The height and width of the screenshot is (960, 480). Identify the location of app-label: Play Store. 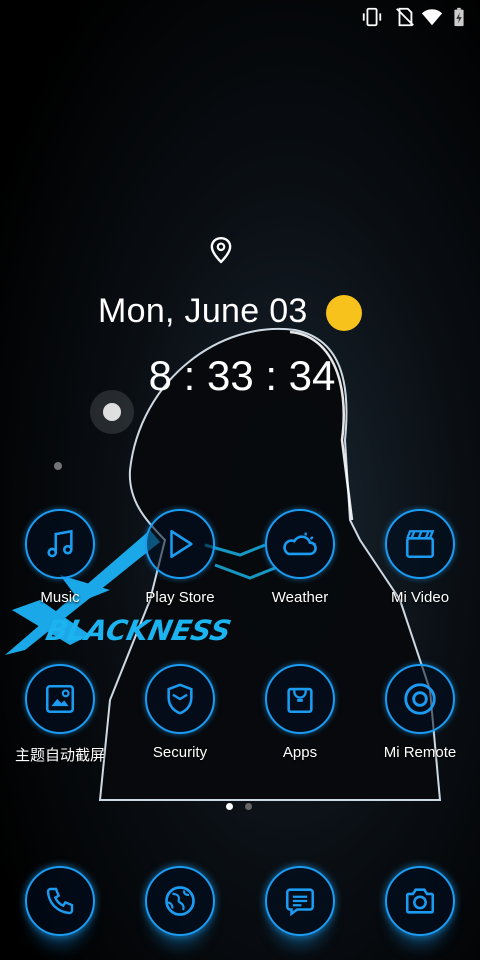
(180, 597).